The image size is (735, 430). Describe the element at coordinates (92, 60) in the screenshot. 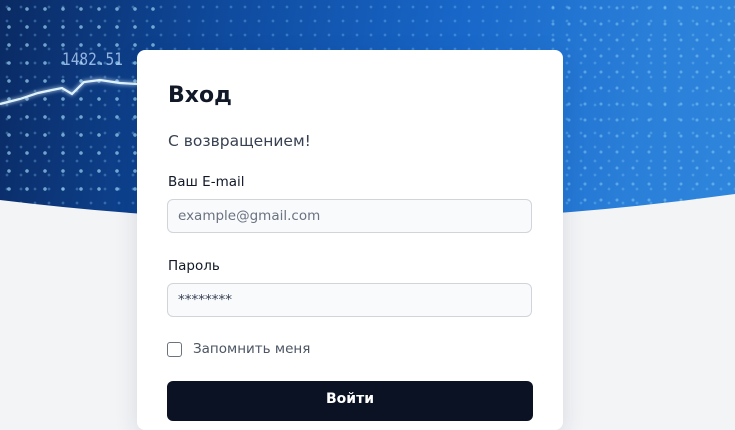

I see `hero-ticker-value: 1482.51` at that location.